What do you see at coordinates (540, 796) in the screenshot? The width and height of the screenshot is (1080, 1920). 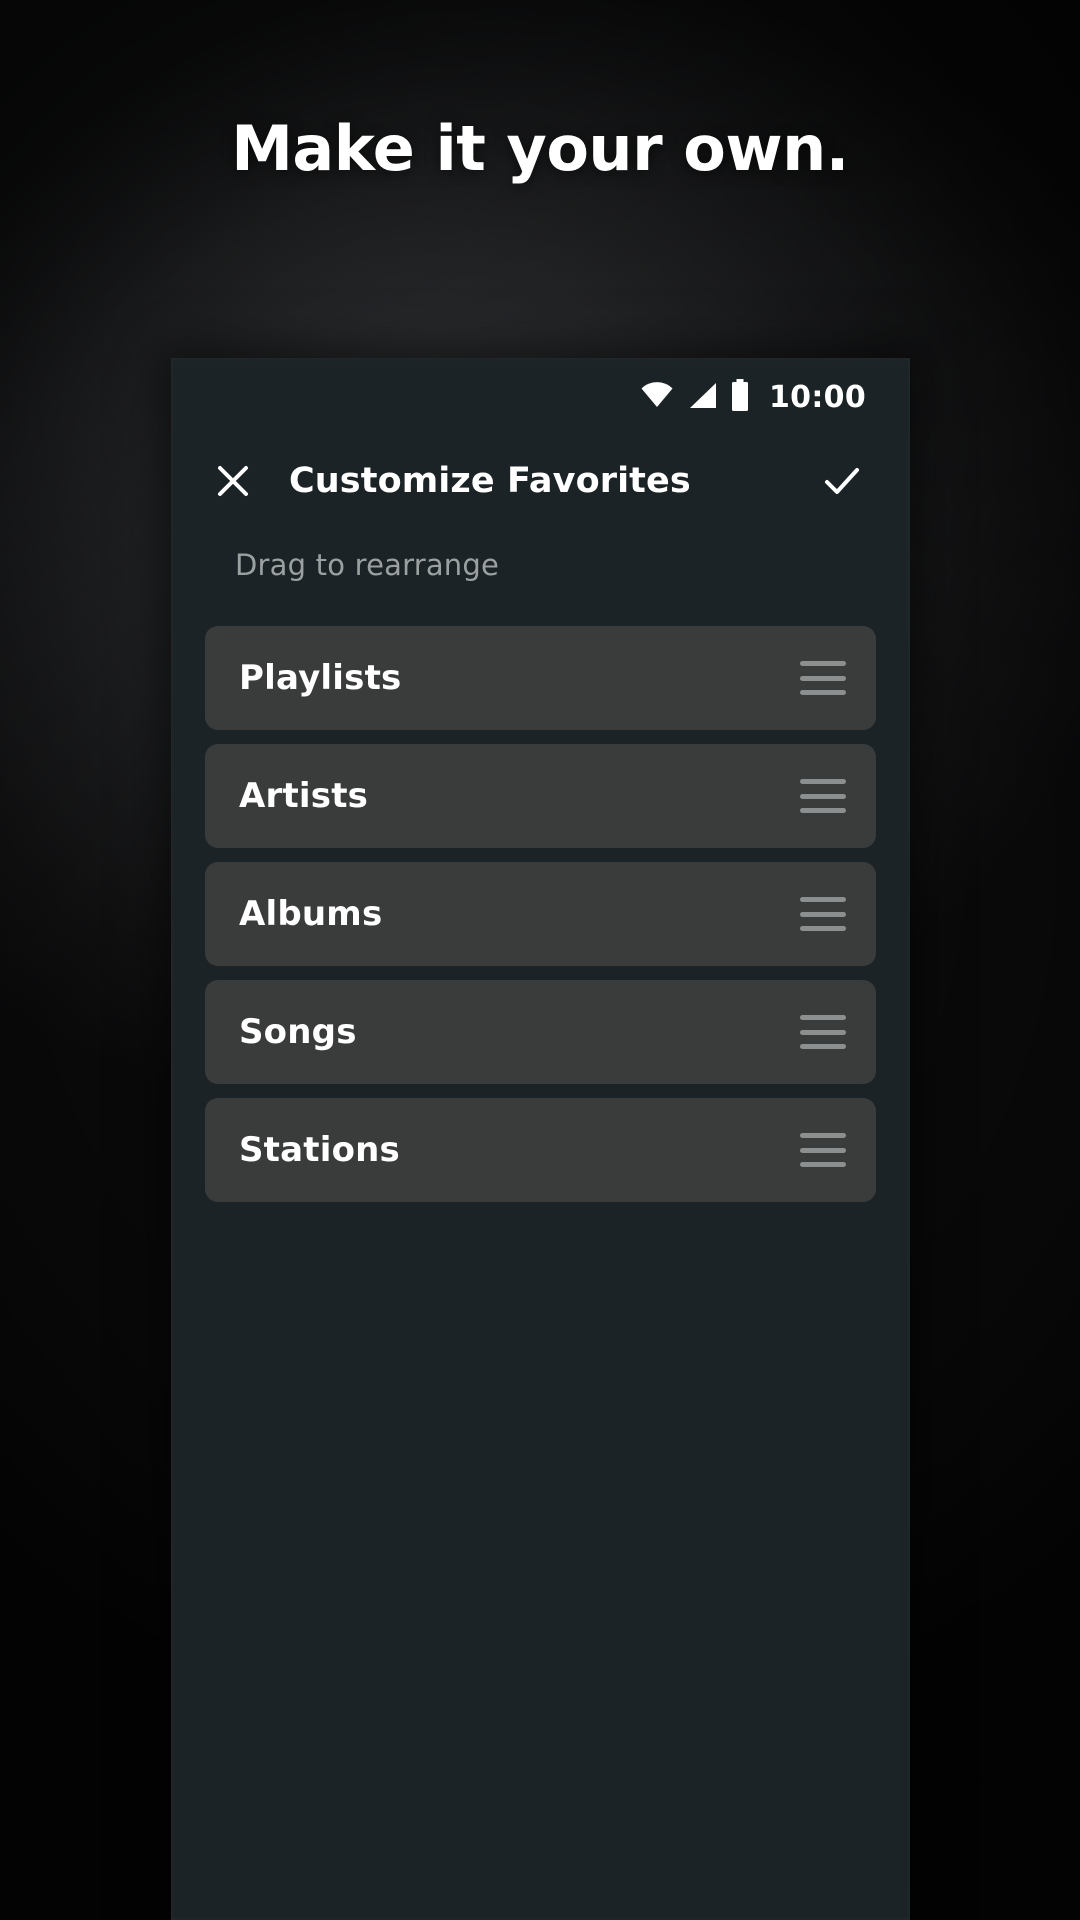 I see `list-item: Artists` at bounding box center [540, 796].